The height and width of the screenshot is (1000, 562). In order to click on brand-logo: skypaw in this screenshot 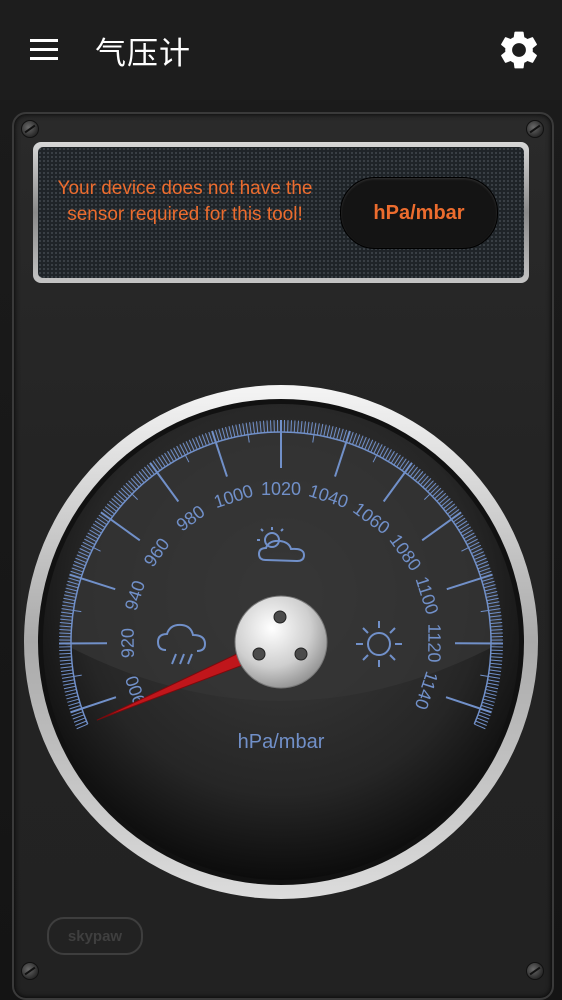, I will do `click(95, 936)`.